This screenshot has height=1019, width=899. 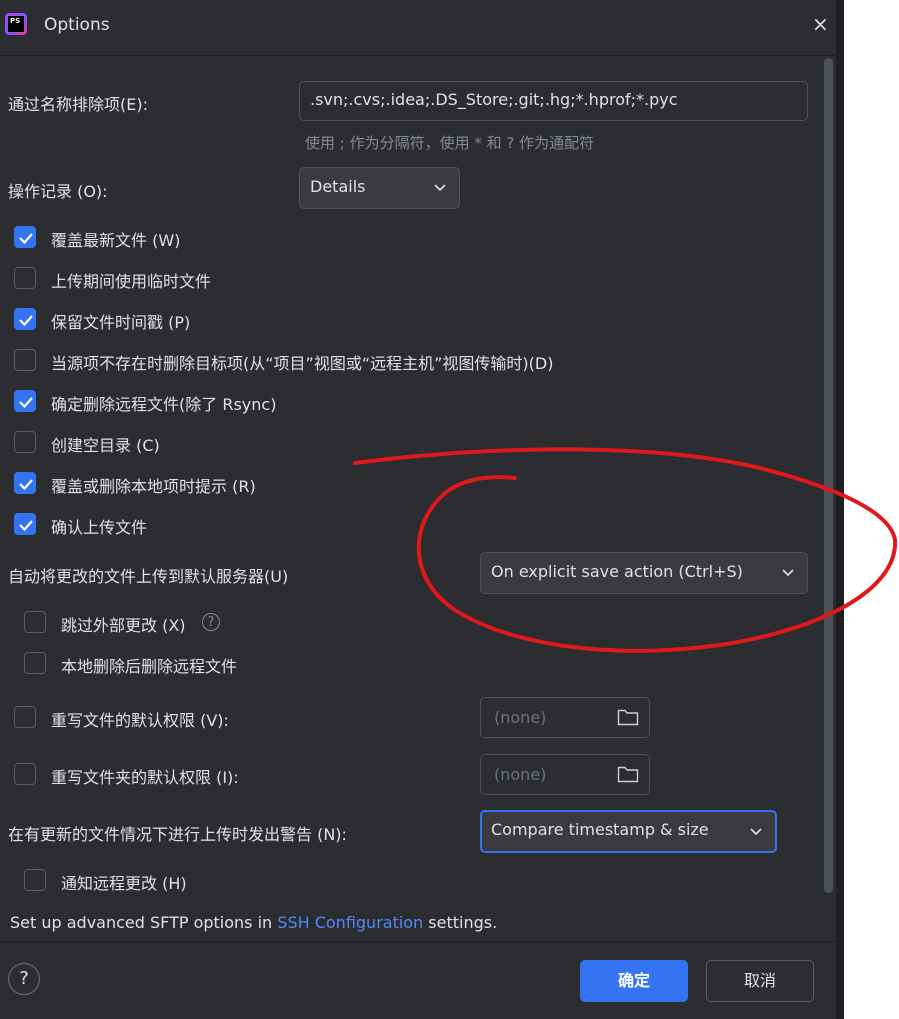 I want to click on folder-permissions-field: (none), so click(x=565, y=774).